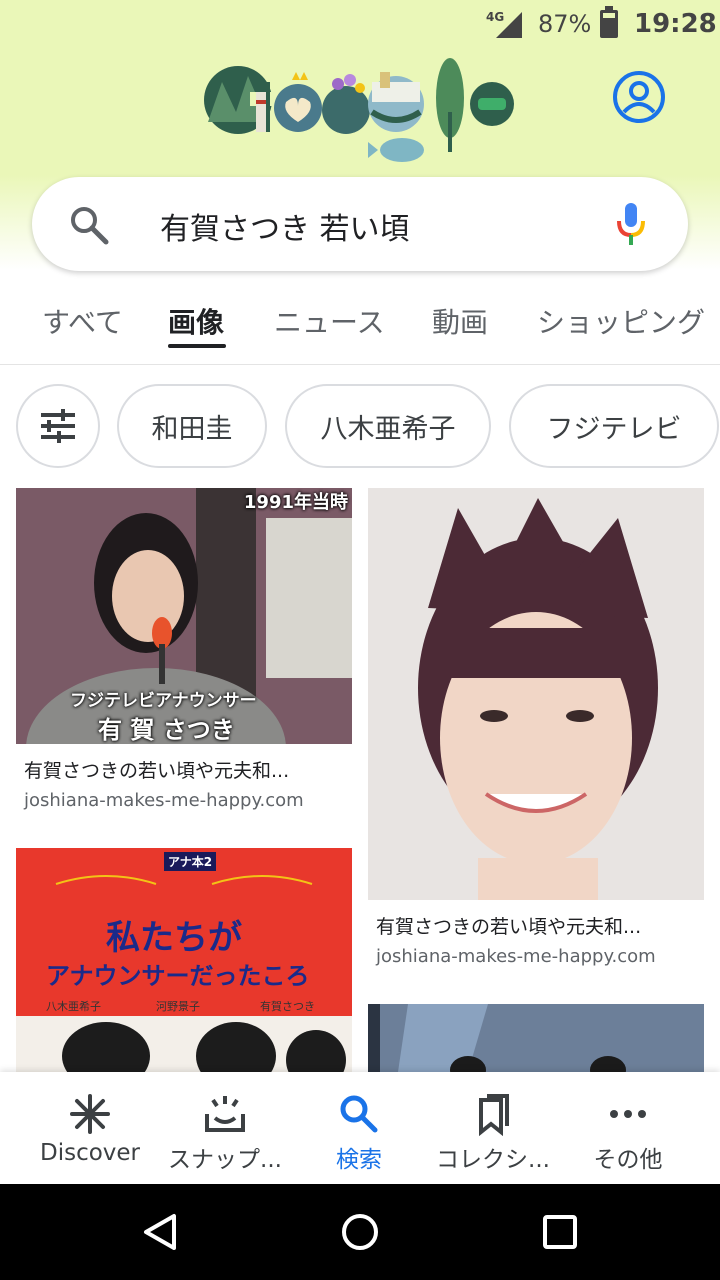  I want to click on nav-more-label: その他, so click(628, 1160).